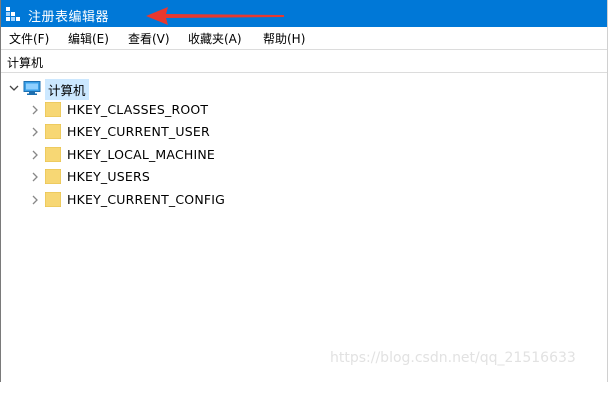 Image resolution: width=608 pixels, height=417 pixels. I want to click on menu-view: 查看(V), so click(149, 38).